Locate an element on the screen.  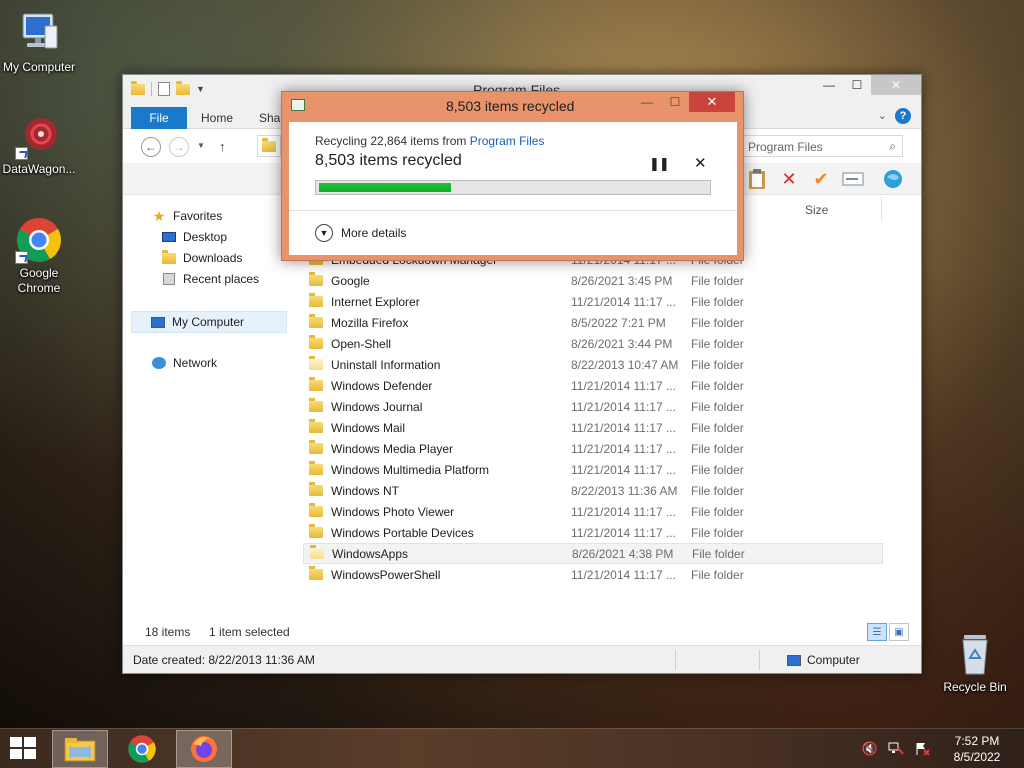
nav-item-desktop: Desktop is located at coordinates (194, 237).